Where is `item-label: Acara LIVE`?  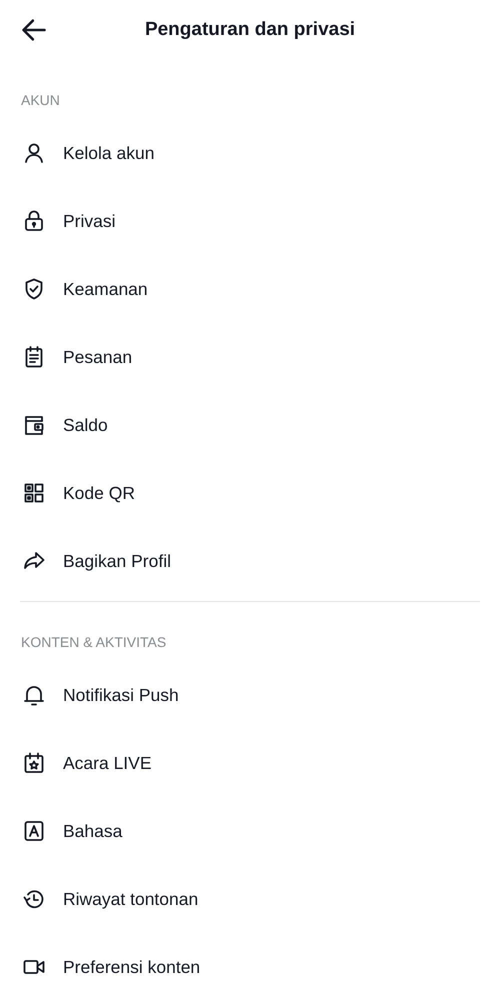 item-label: Acara LIVE is located at coordinates (107, 763).